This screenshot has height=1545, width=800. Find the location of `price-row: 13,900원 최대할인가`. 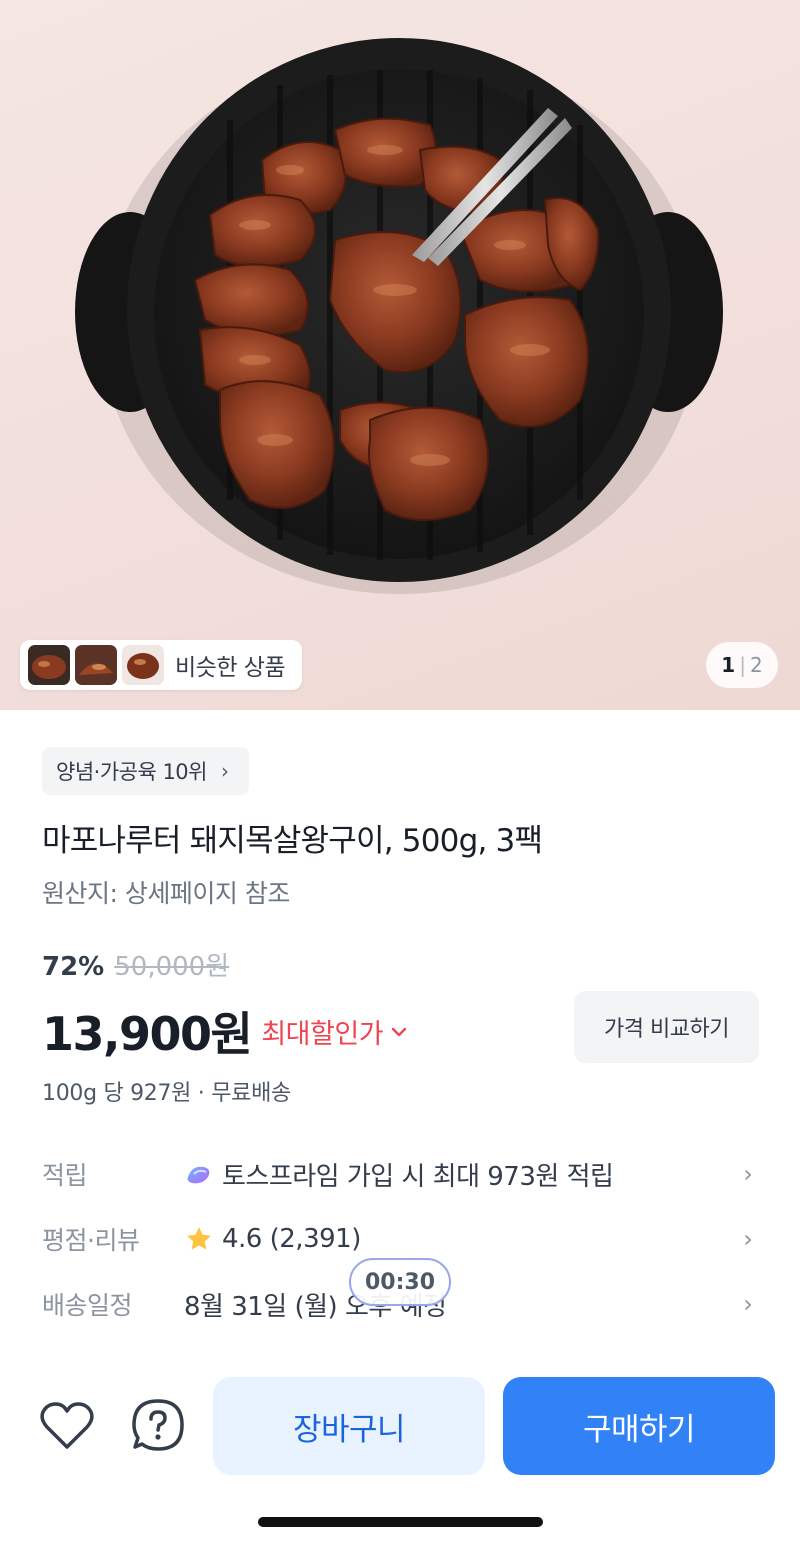

price-row: 13,900원 최대할인가 is located at coordinates (224, 1031).